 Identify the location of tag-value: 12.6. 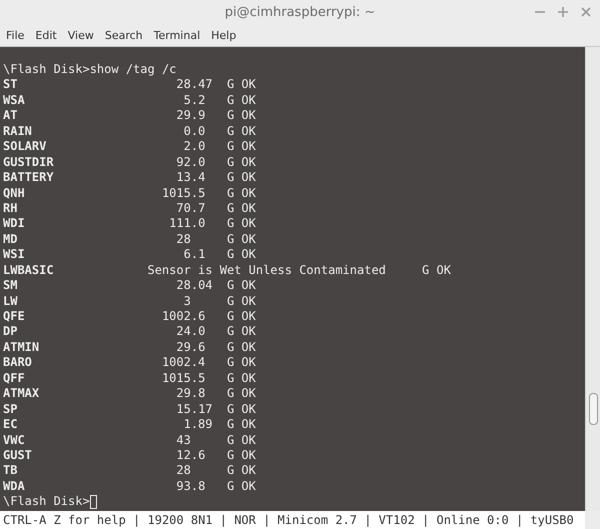
(191, 456).